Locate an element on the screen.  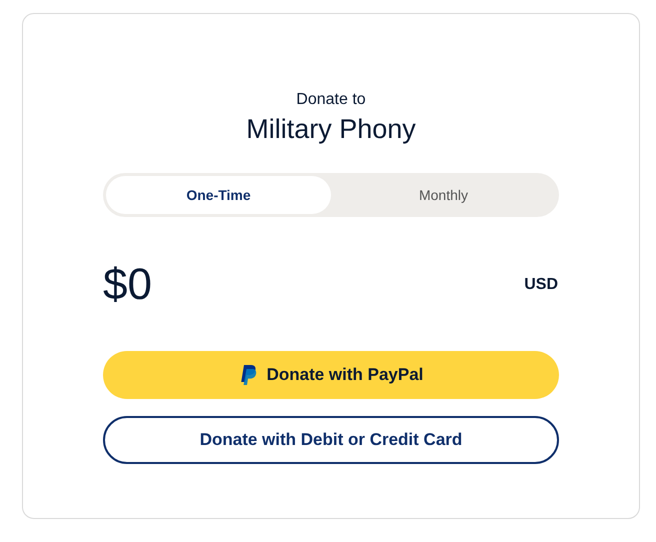
amount-value: $0 is located at coordinates (127, 285).